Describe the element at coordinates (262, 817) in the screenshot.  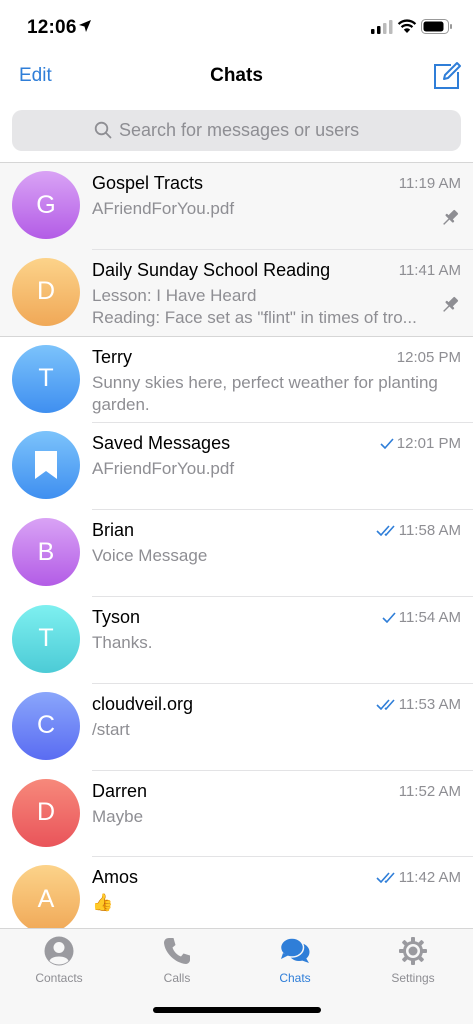
I see `chat-preview: Maybe` at that location.